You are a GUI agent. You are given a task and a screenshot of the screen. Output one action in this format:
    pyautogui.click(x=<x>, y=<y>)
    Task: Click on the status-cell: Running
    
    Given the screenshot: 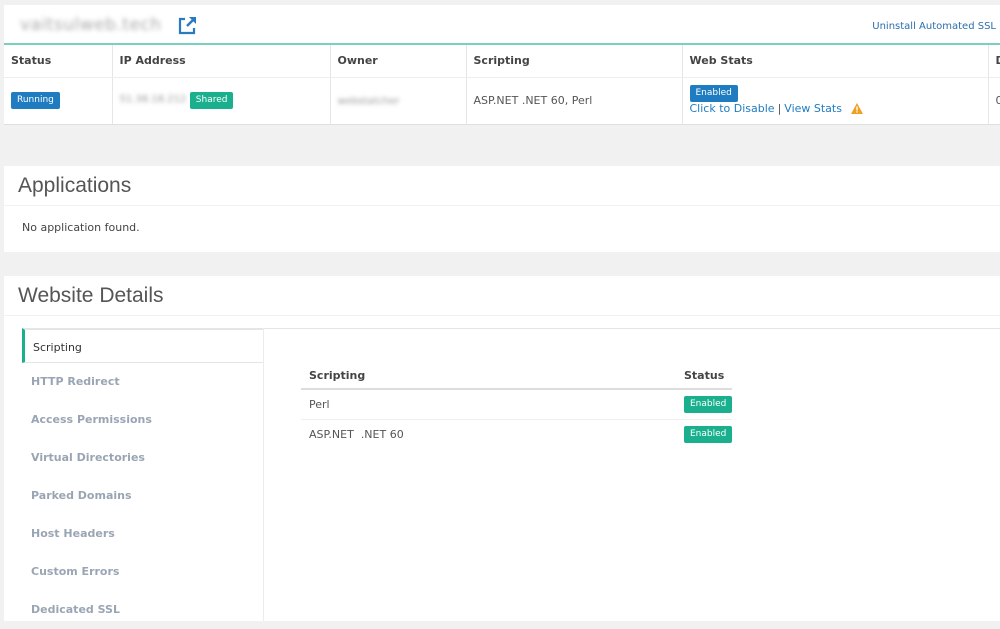 What is the action you would take?
    pyautogui.click(x=58, y=101)
    